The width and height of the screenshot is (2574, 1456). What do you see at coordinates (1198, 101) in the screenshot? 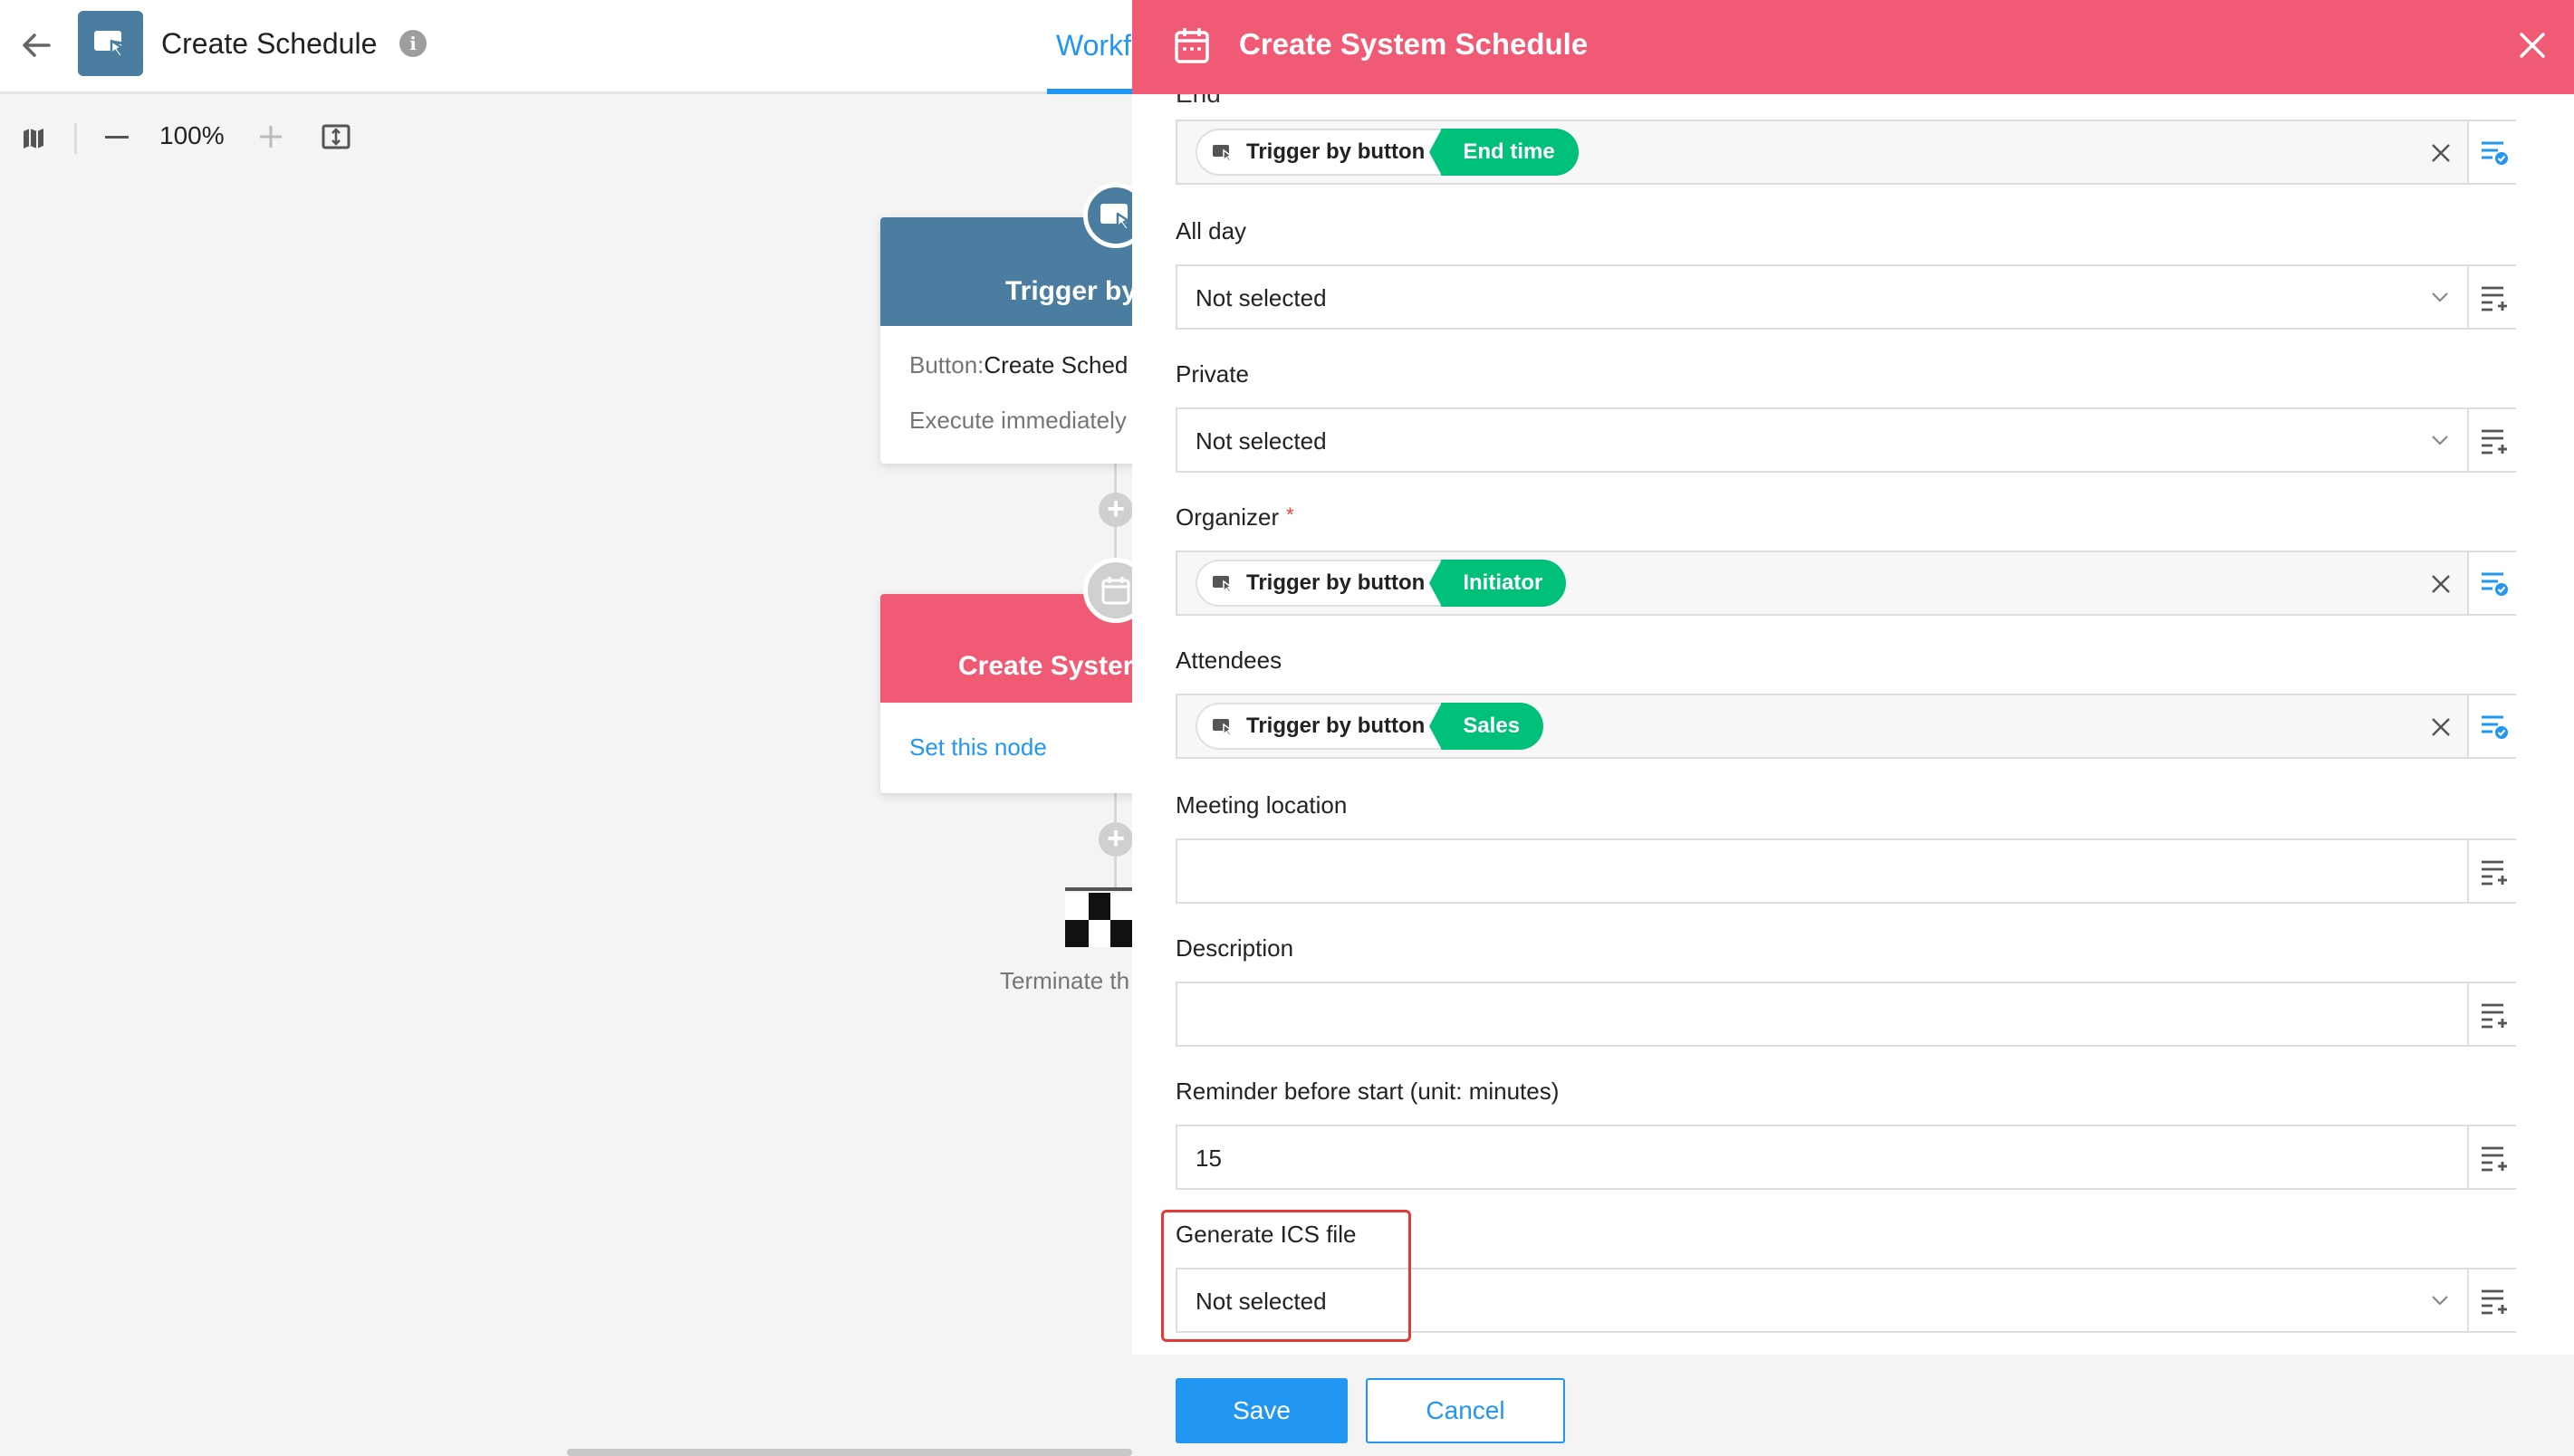
I see `end-field-label: End` at bounding box center [1198, 101].